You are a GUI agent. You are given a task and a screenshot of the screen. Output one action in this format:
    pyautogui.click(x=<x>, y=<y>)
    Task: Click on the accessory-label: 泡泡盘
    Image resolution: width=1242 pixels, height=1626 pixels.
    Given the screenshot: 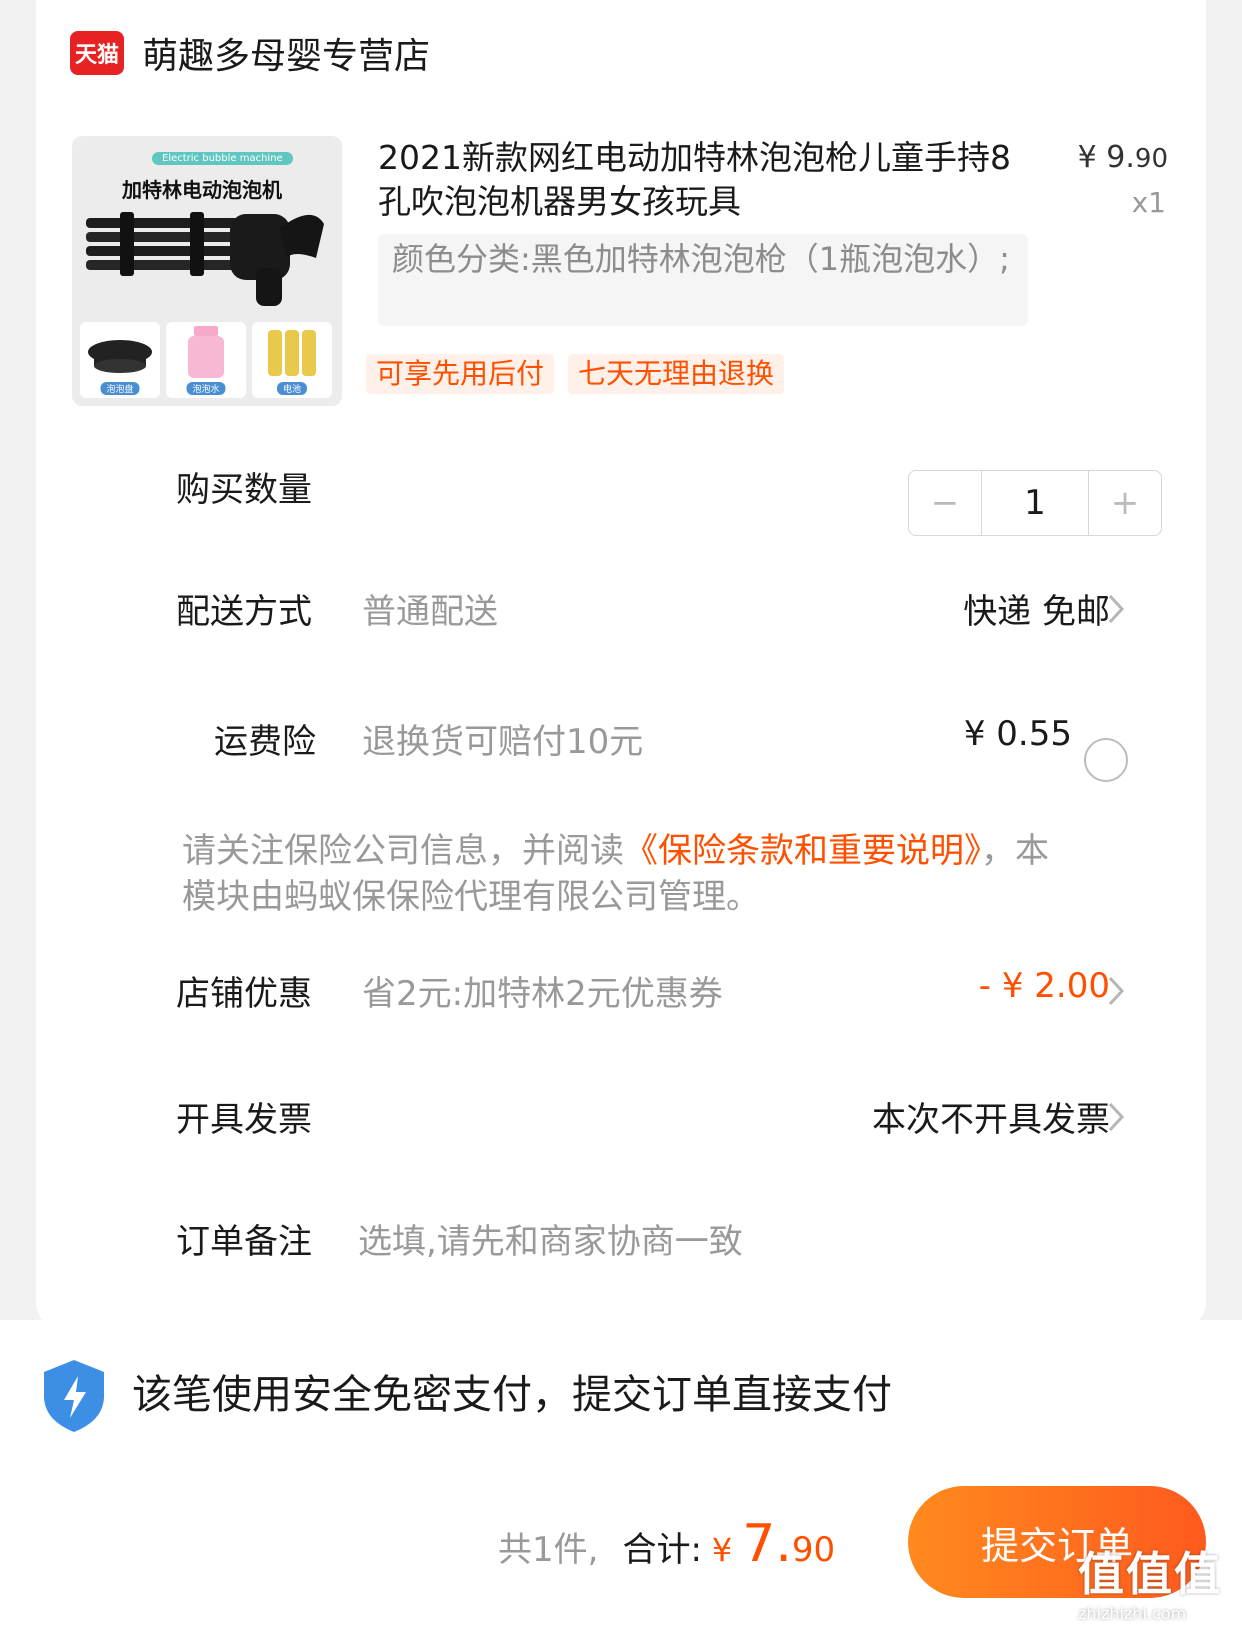 What is the action you would take?
    pyautogui.click(x=120, y=388)
    